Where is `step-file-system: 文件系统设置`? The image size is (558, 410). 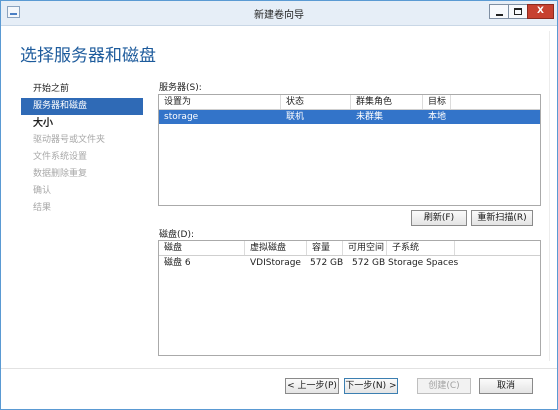
step-file-system: 文件系统设置 is located at coordinates (60, 157).